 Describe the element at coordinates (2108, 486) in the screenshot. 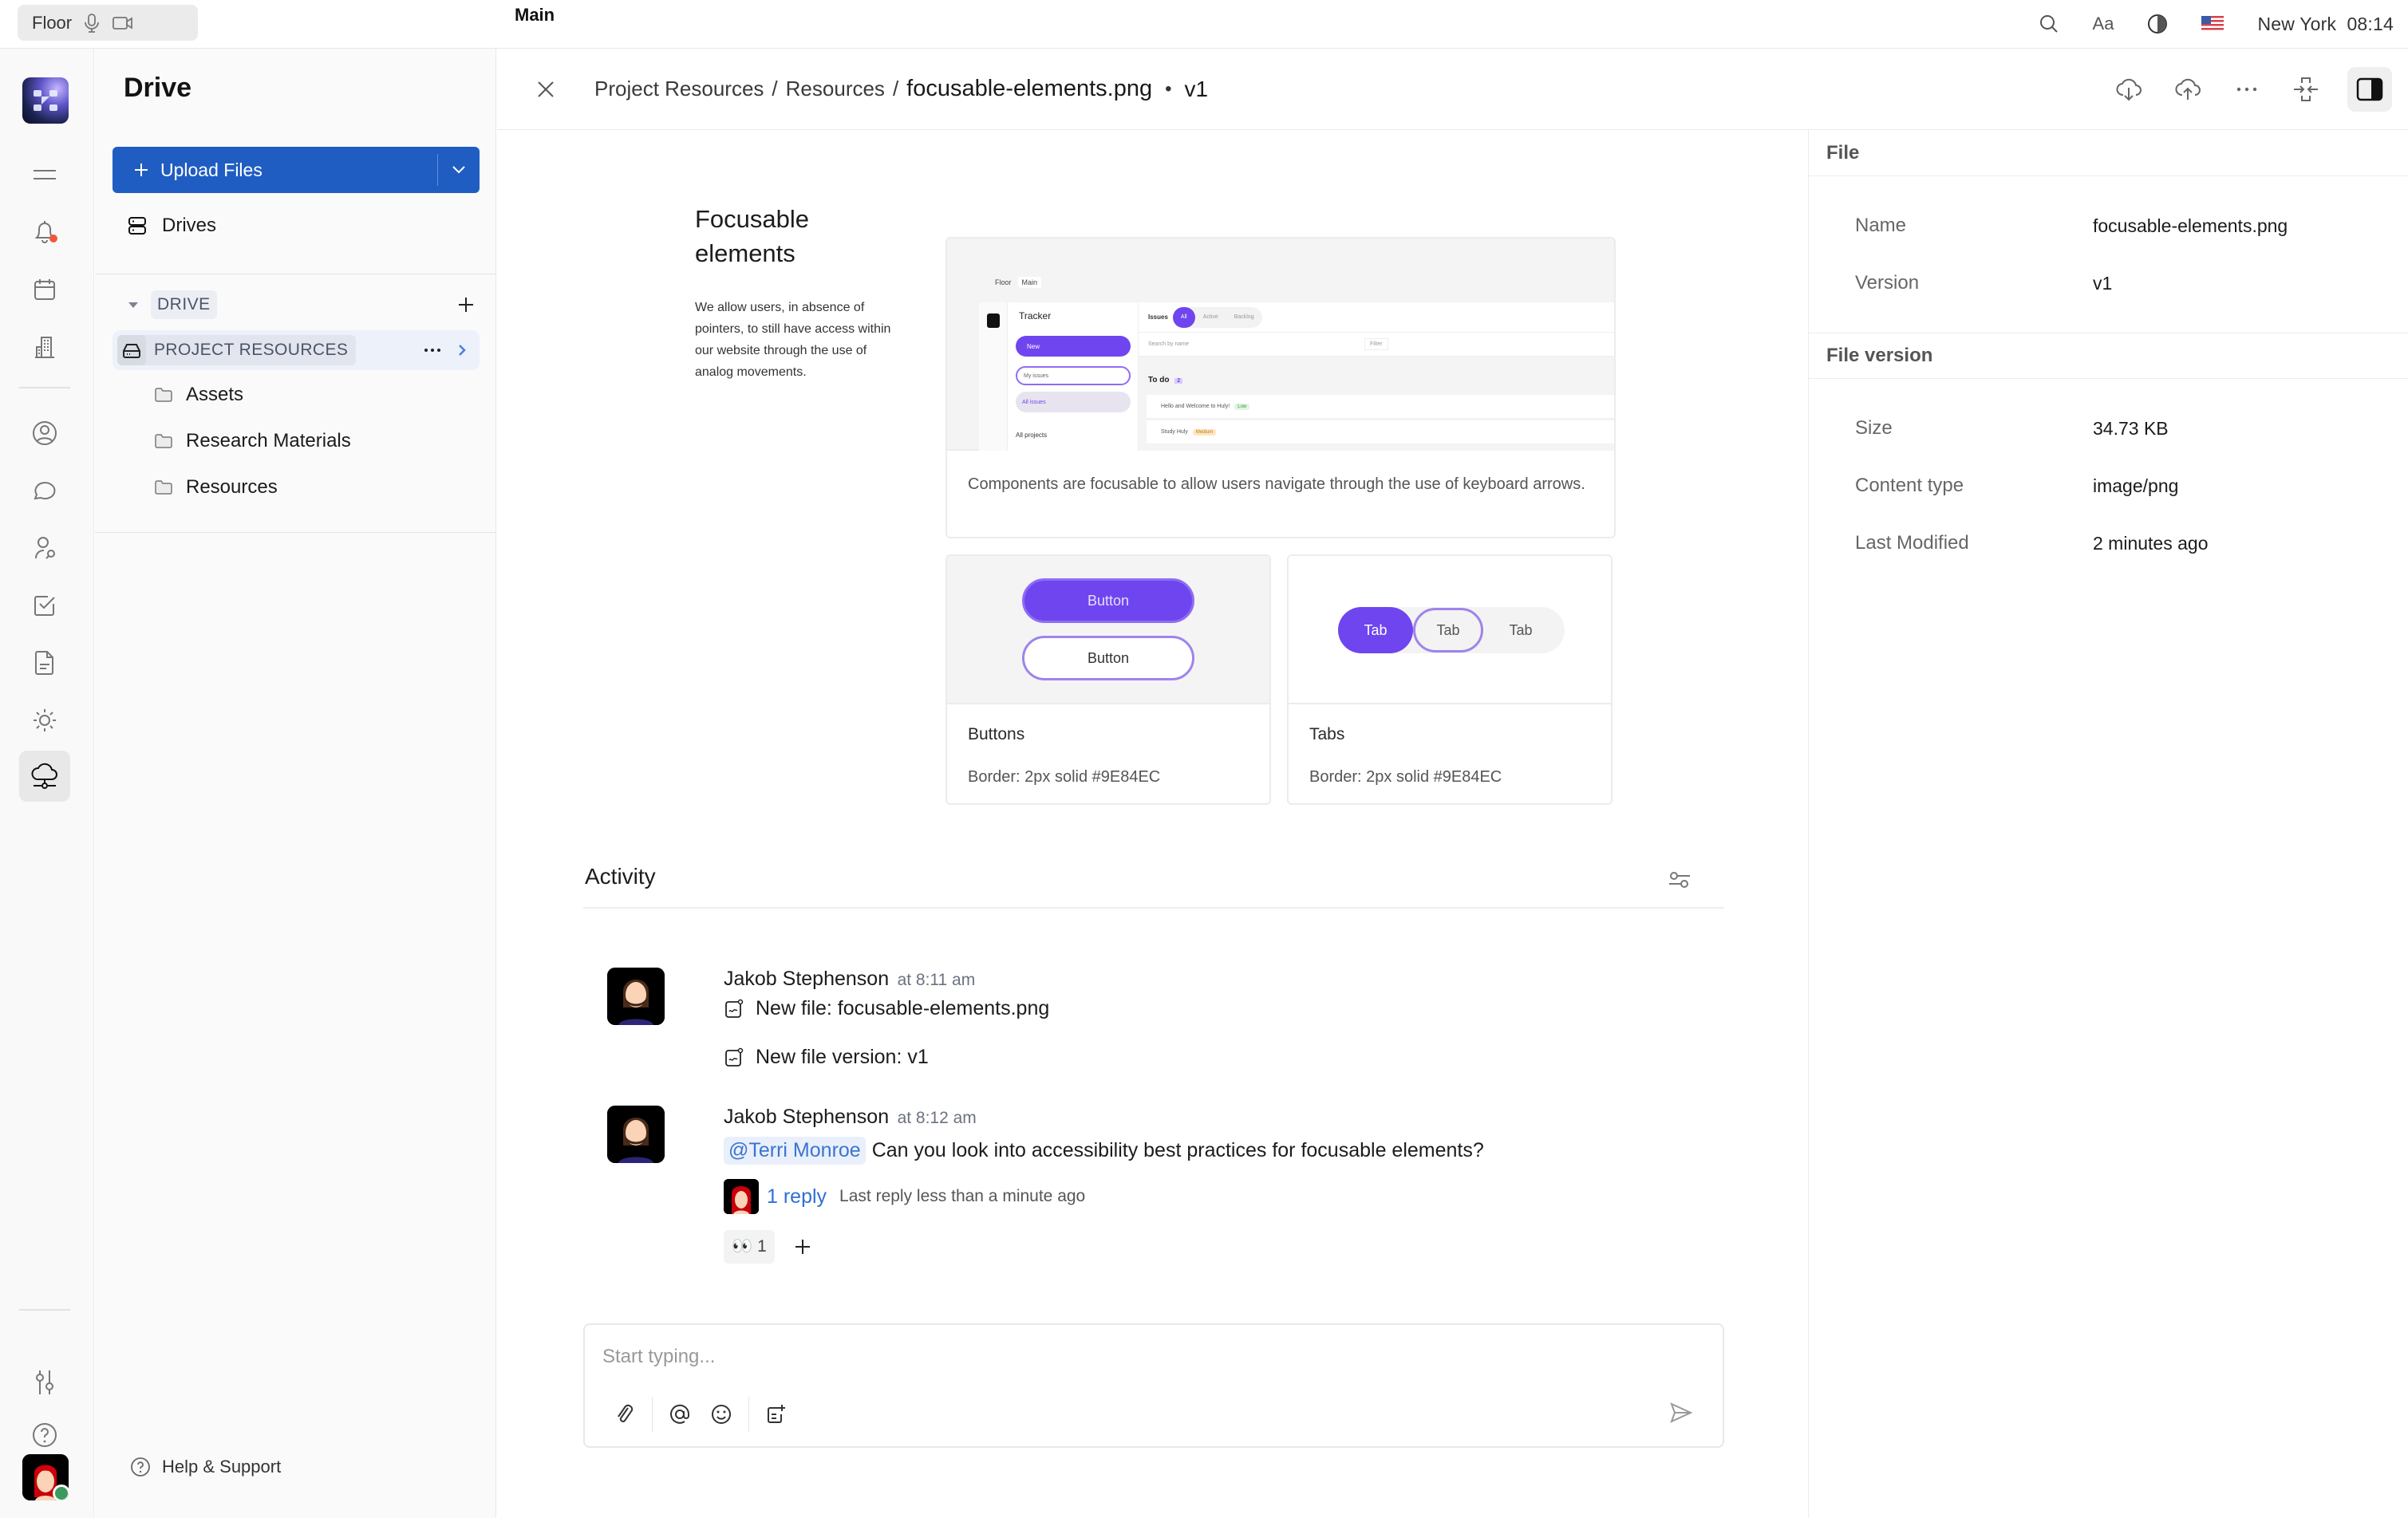

I see `detail-row: Content type image/png` at that location.